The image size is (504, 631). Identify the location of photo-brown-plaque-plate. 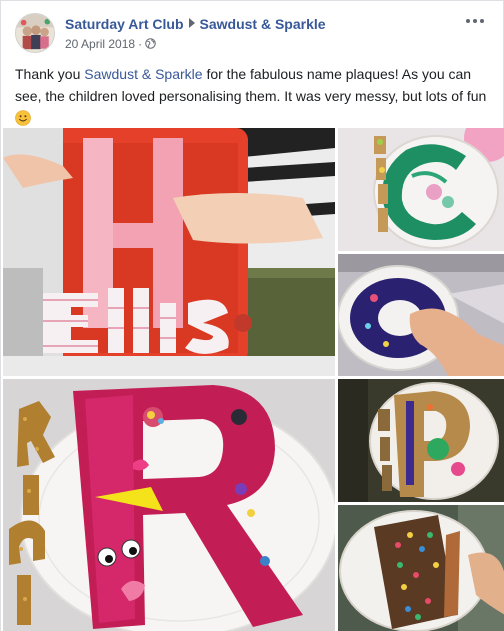
(421, 568).